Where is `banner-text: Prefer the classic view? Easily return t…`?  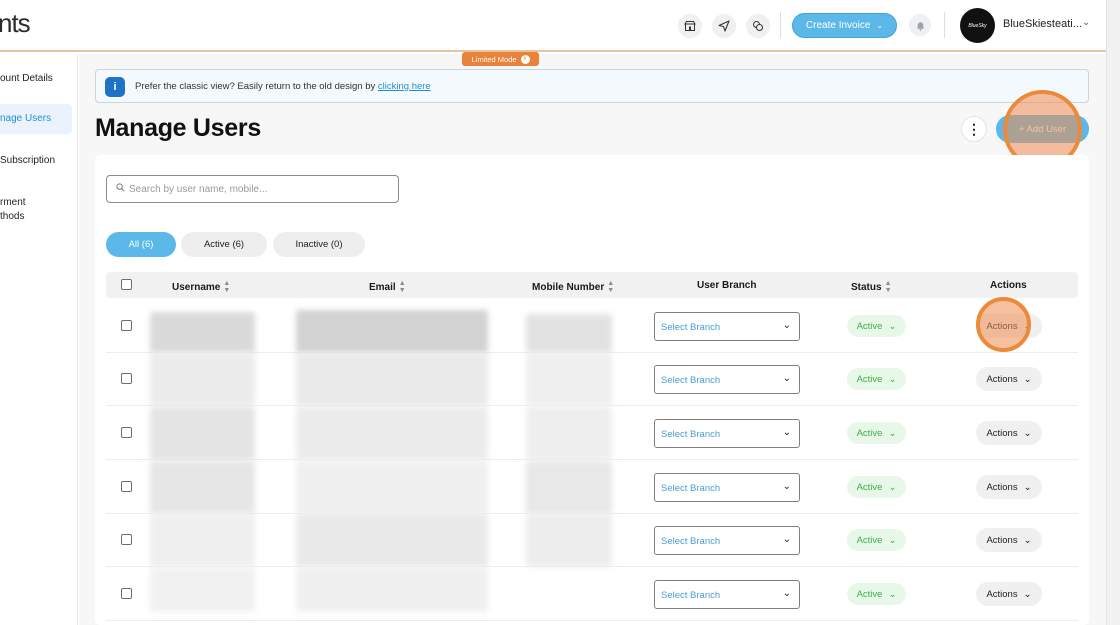
banner-text: Prefer the classic view? Easily return t… is located at coordinates (256, 86).